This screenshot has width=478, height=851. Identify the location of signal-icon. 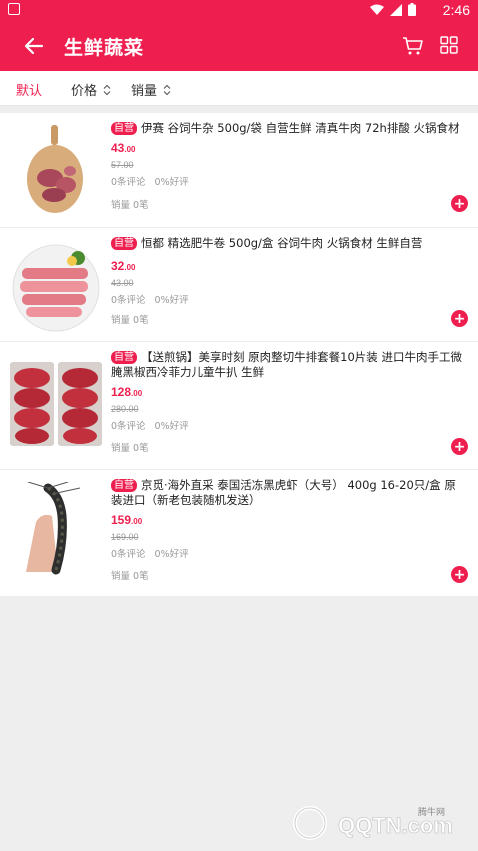
(396, 9).